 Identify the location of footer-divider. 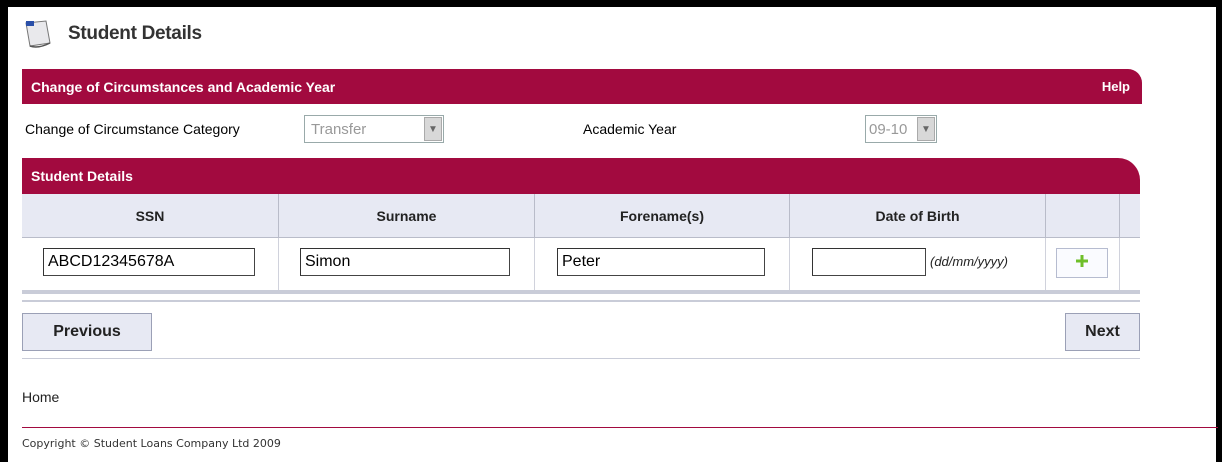
(620, 427).